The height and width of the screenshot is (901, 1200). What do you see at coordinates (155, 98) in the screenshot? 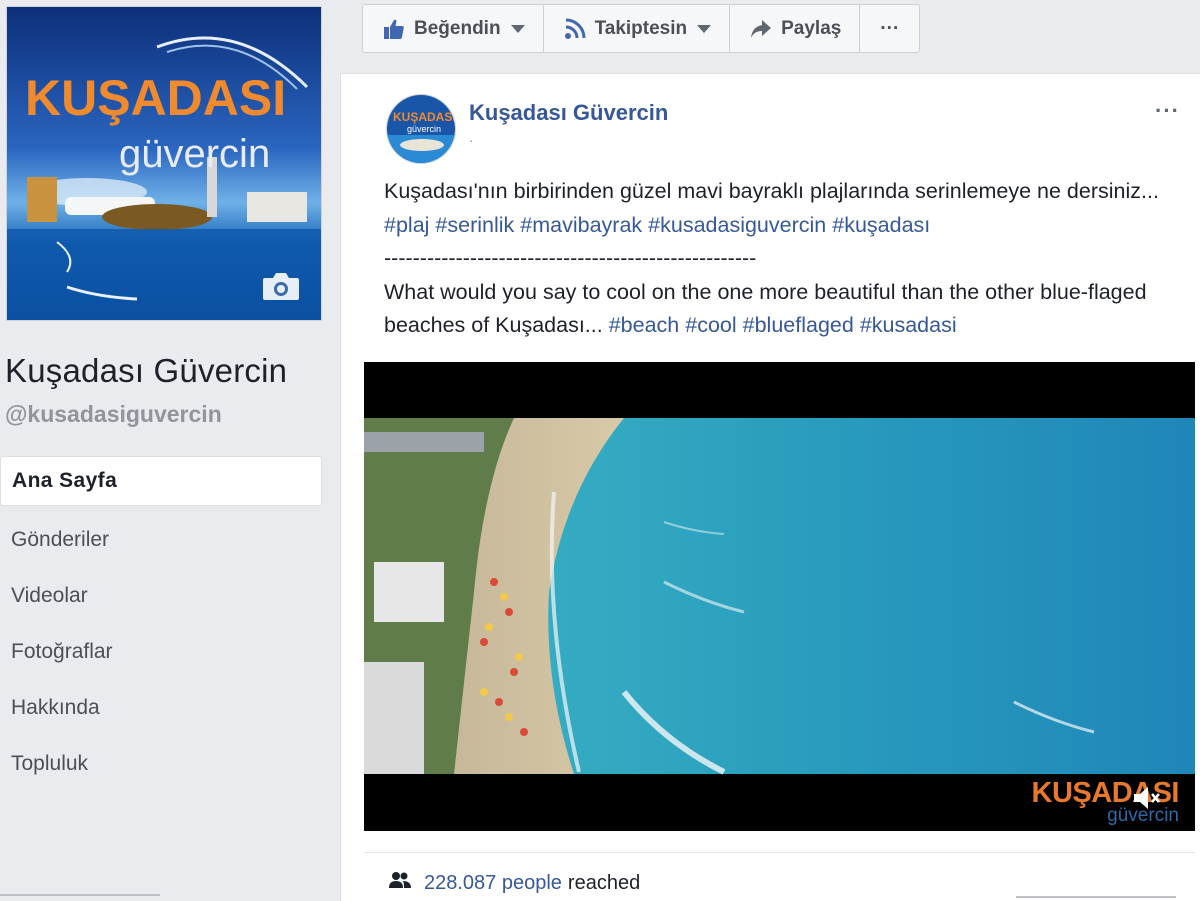
I see `cover-title-line1: KUŞADASI` at bounding box center [155, 98].